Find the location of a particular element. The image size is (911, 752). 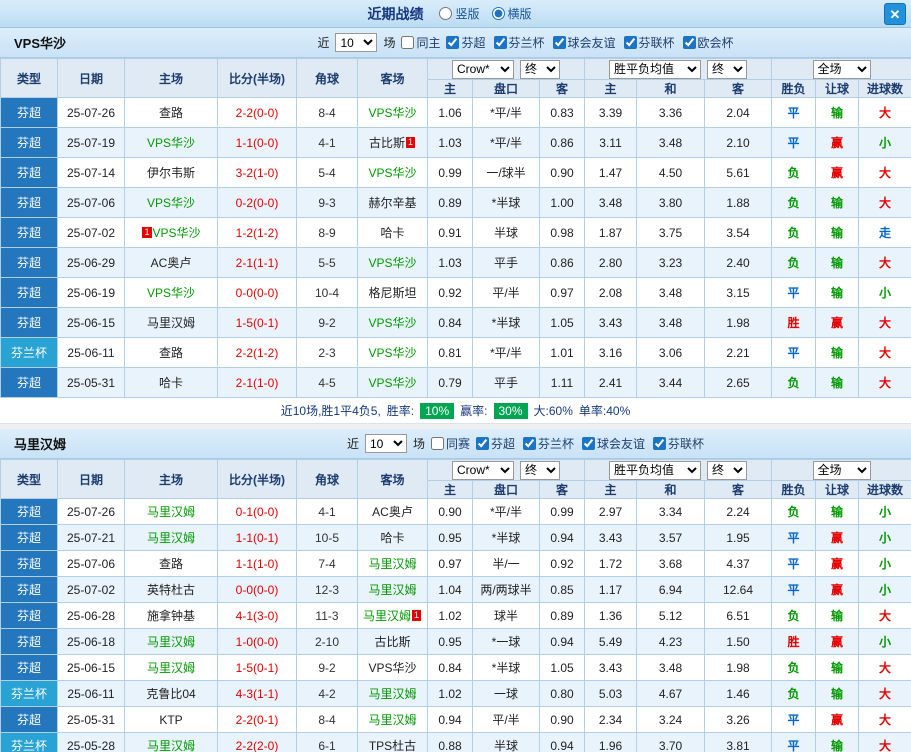

result-goals-cell: 走 is located at coordinates (884, 232).